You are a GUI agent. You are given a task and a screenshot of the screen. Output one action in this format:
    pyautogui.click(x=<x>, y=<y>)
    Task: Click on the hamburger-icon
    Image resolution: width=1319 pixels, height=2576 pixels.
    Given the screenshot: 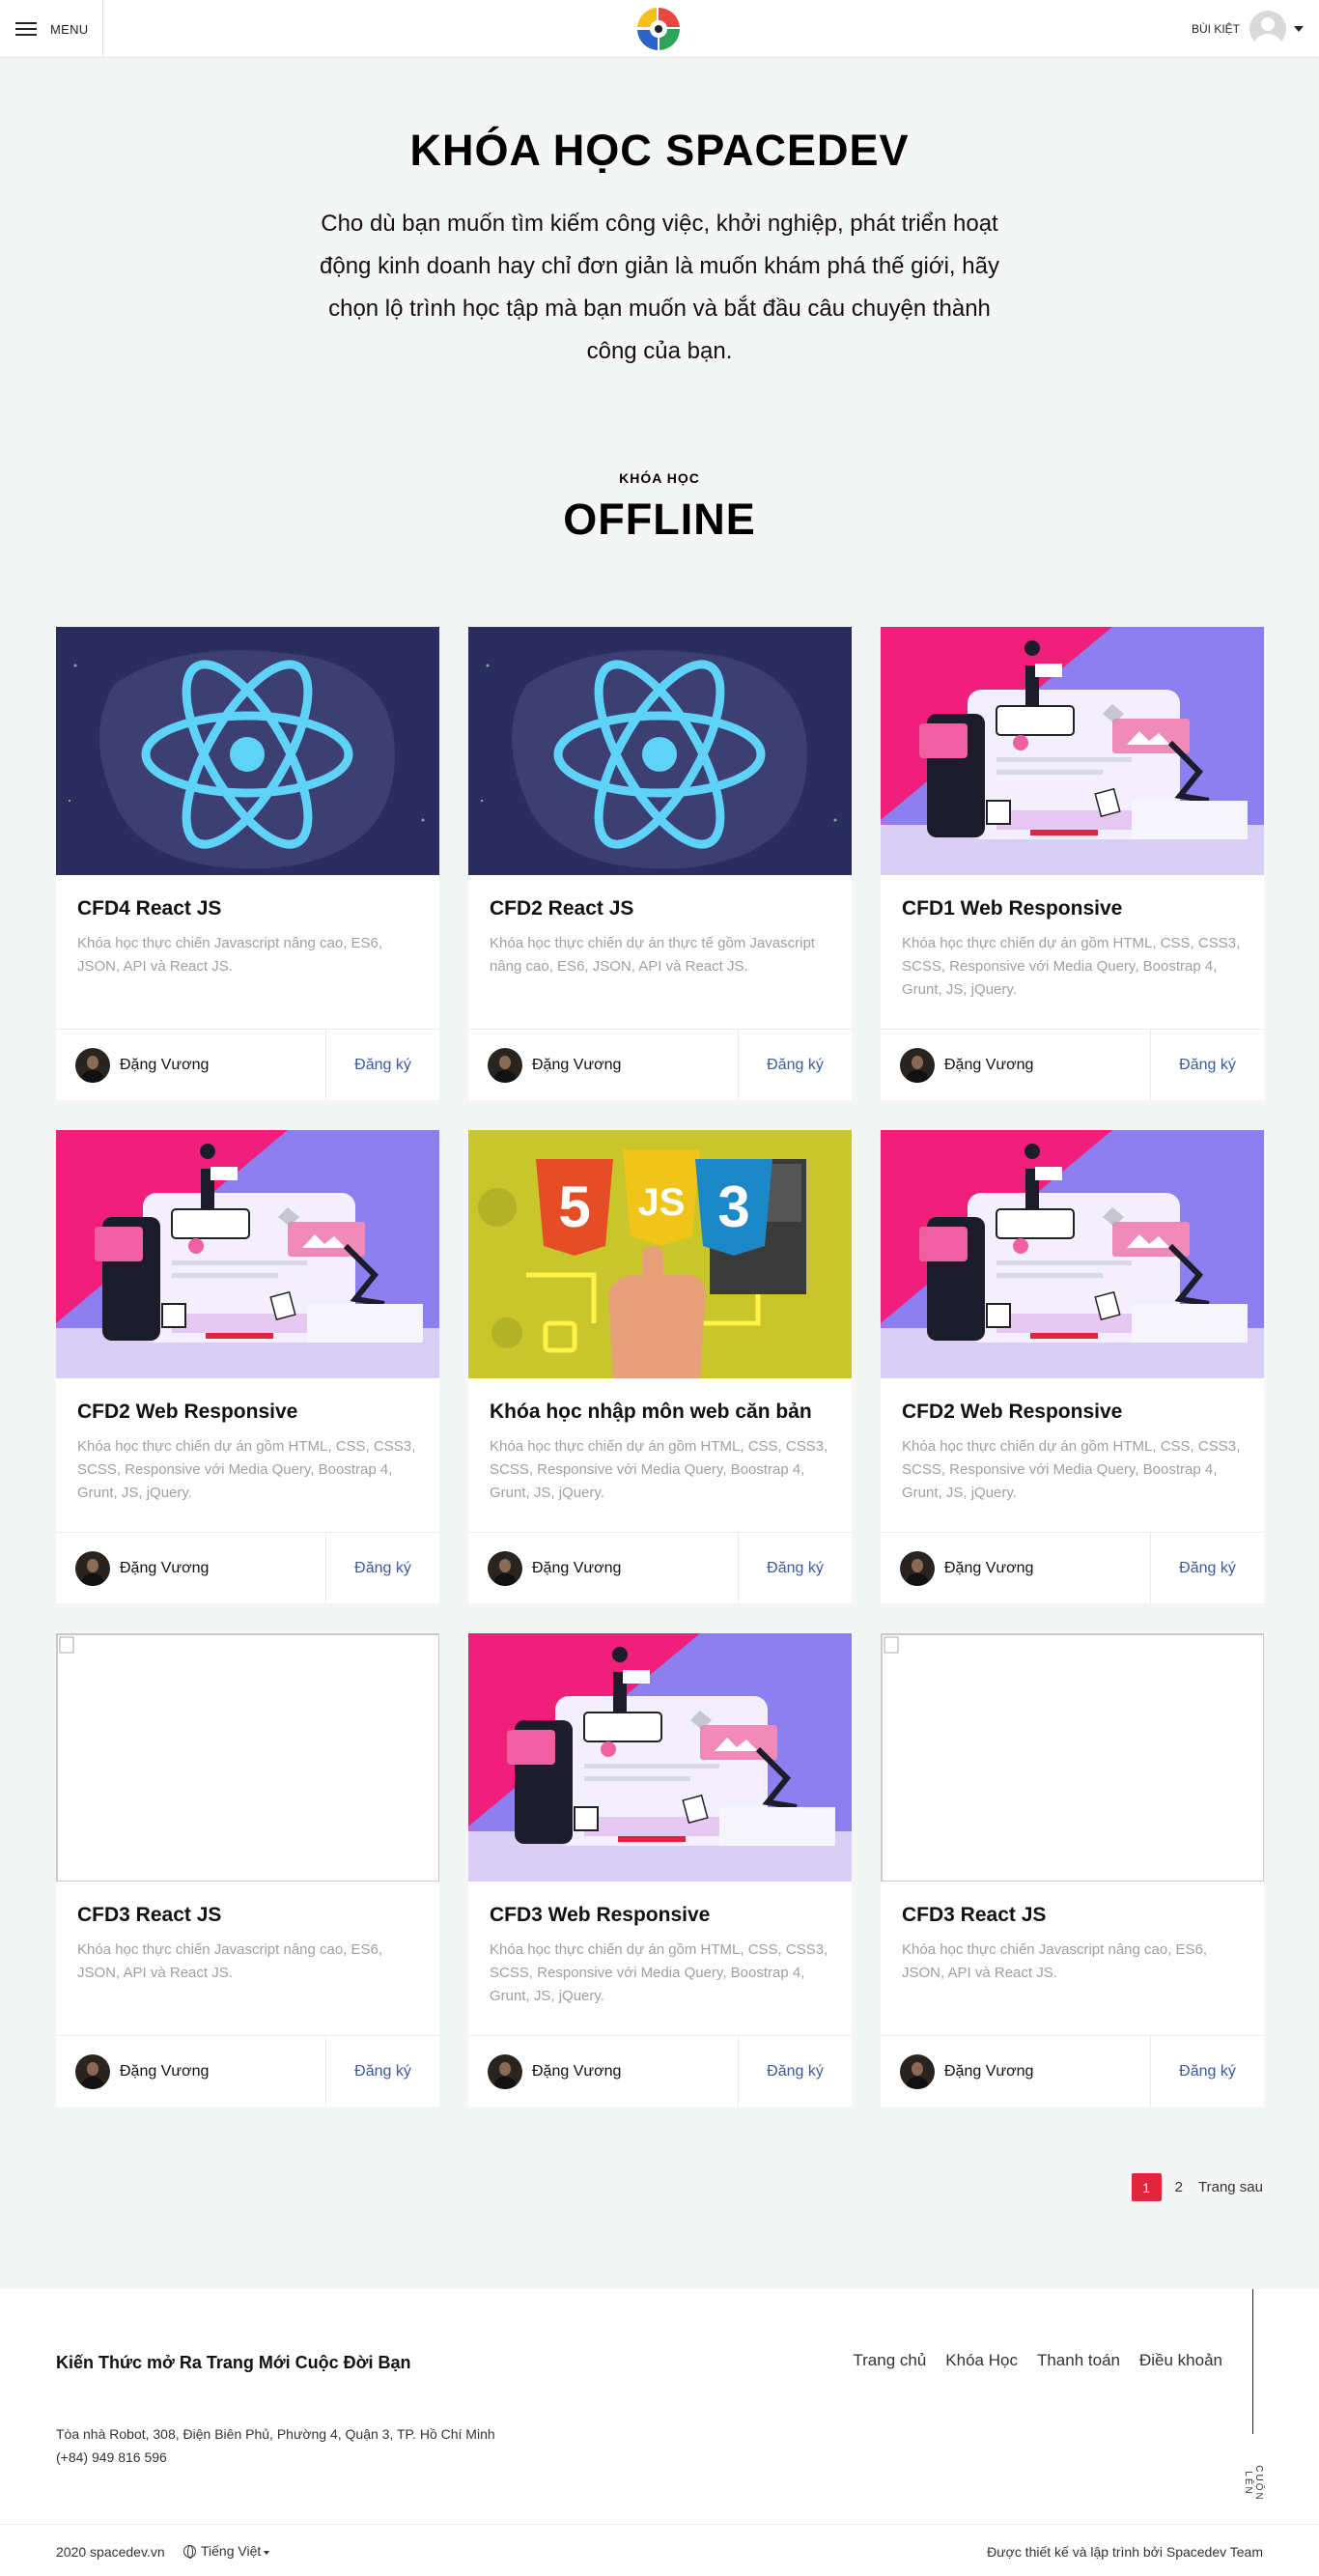 What is the action you would take?
    pyautogui.click(x=26, y=29)
    